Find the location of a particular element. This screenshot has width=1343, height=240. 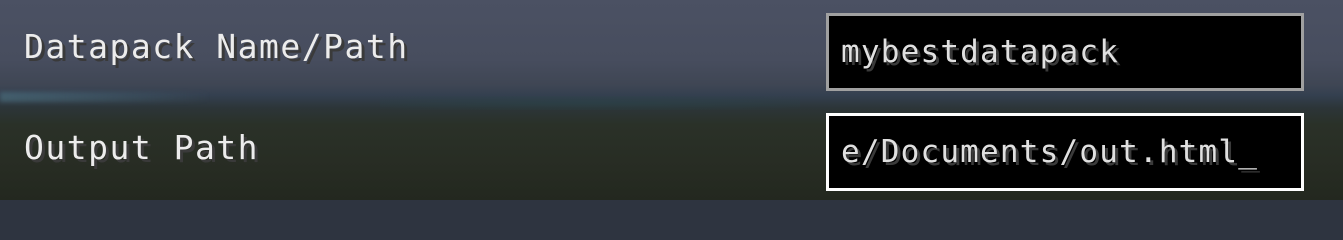

horizon-streak is located at coordinates (105, 97).